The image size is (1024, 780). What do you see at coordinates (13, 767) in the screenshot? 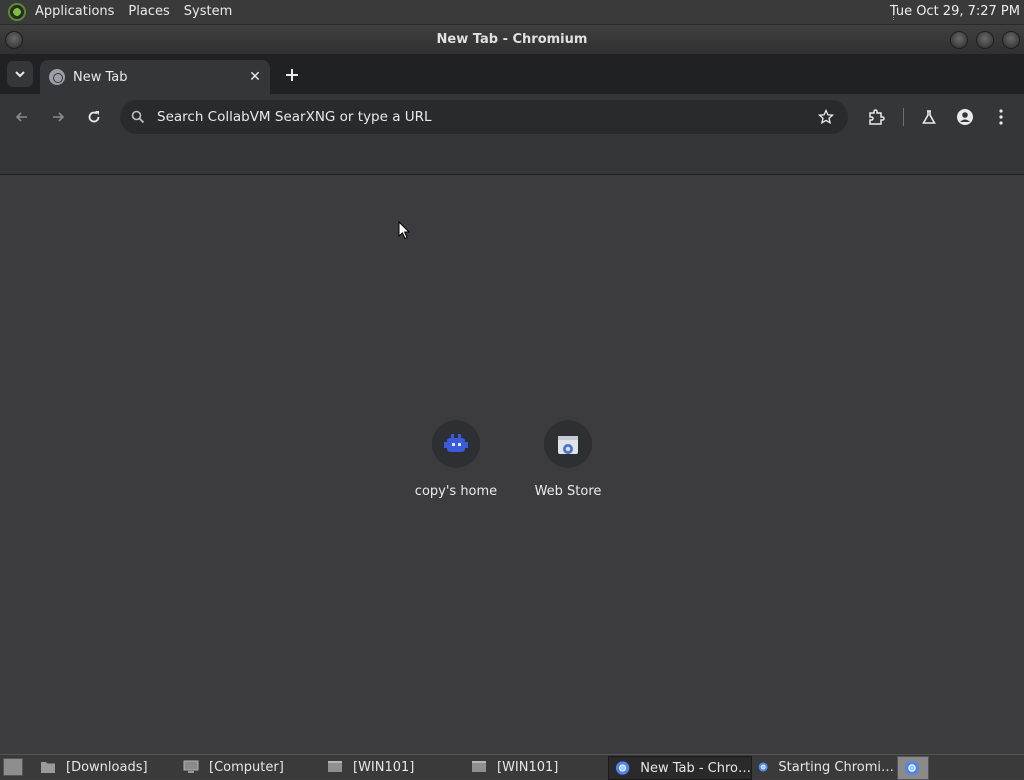
I see `show-desktop-icon` at bounding box center [13, 767].